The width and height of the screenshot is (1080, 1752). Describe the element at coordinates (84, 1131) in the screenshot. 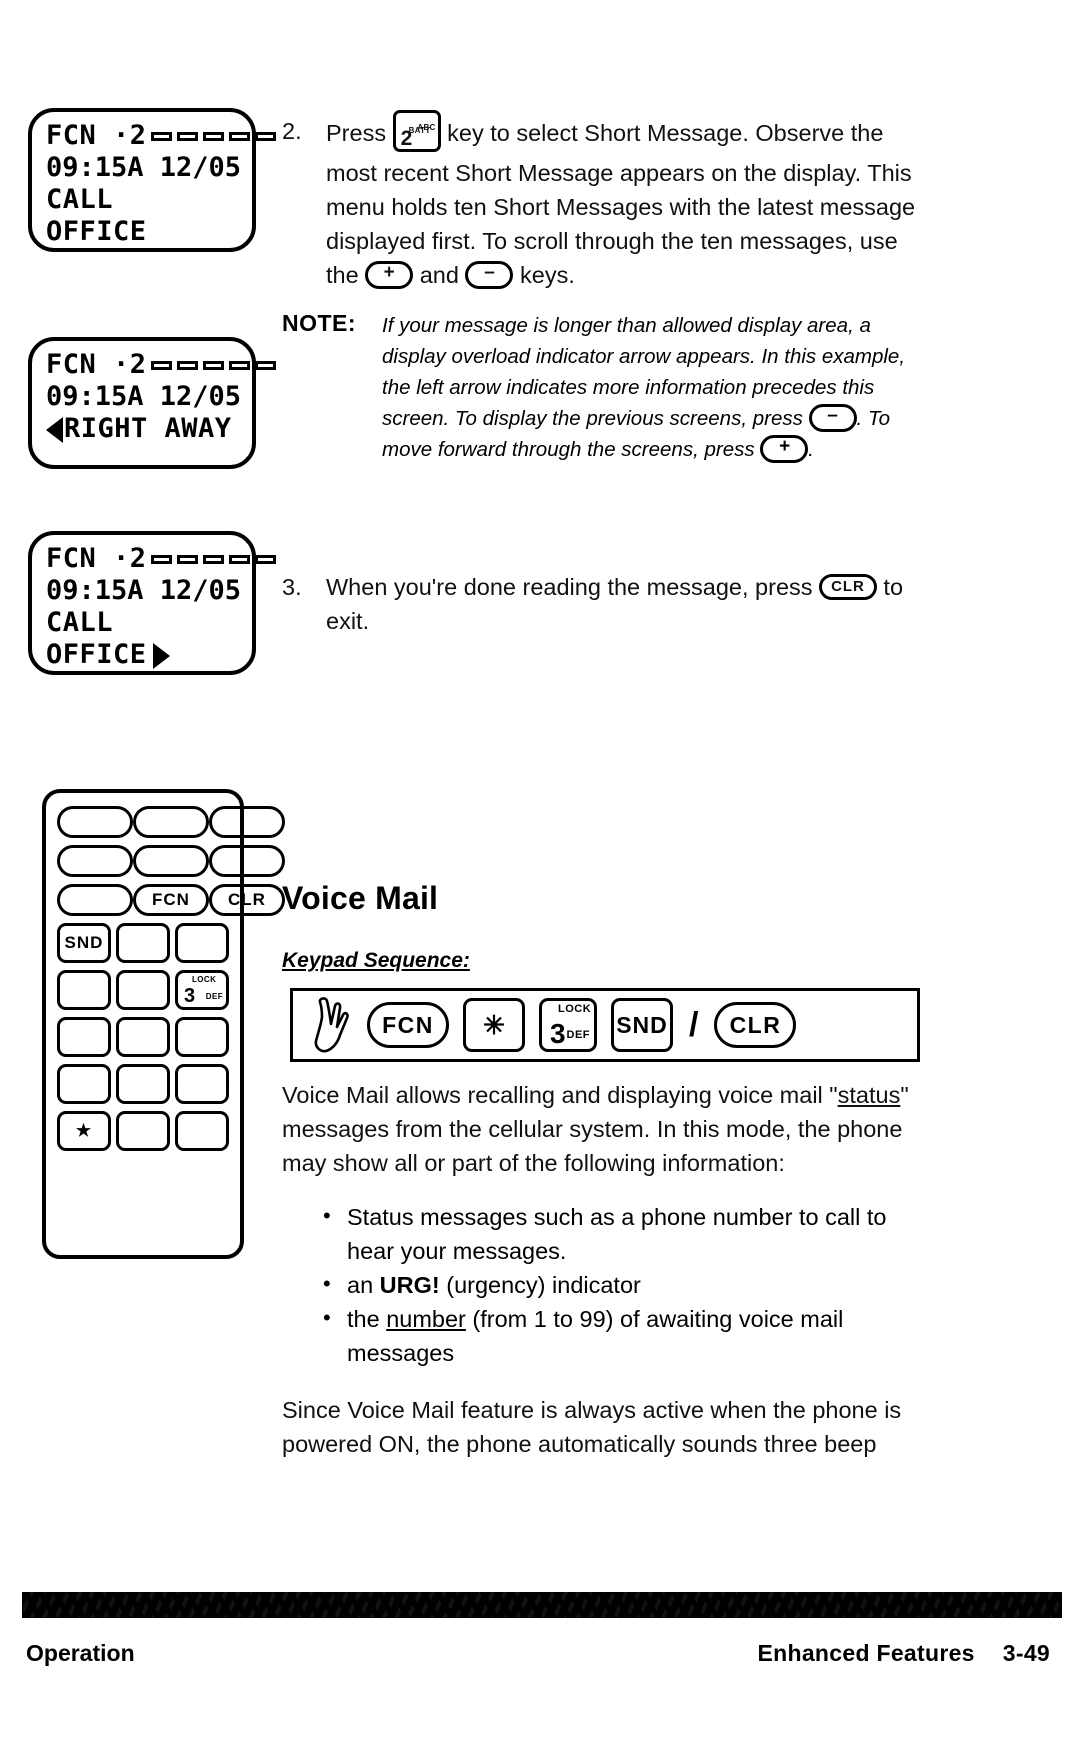

I see `keypad-key-star: ★` at that location.